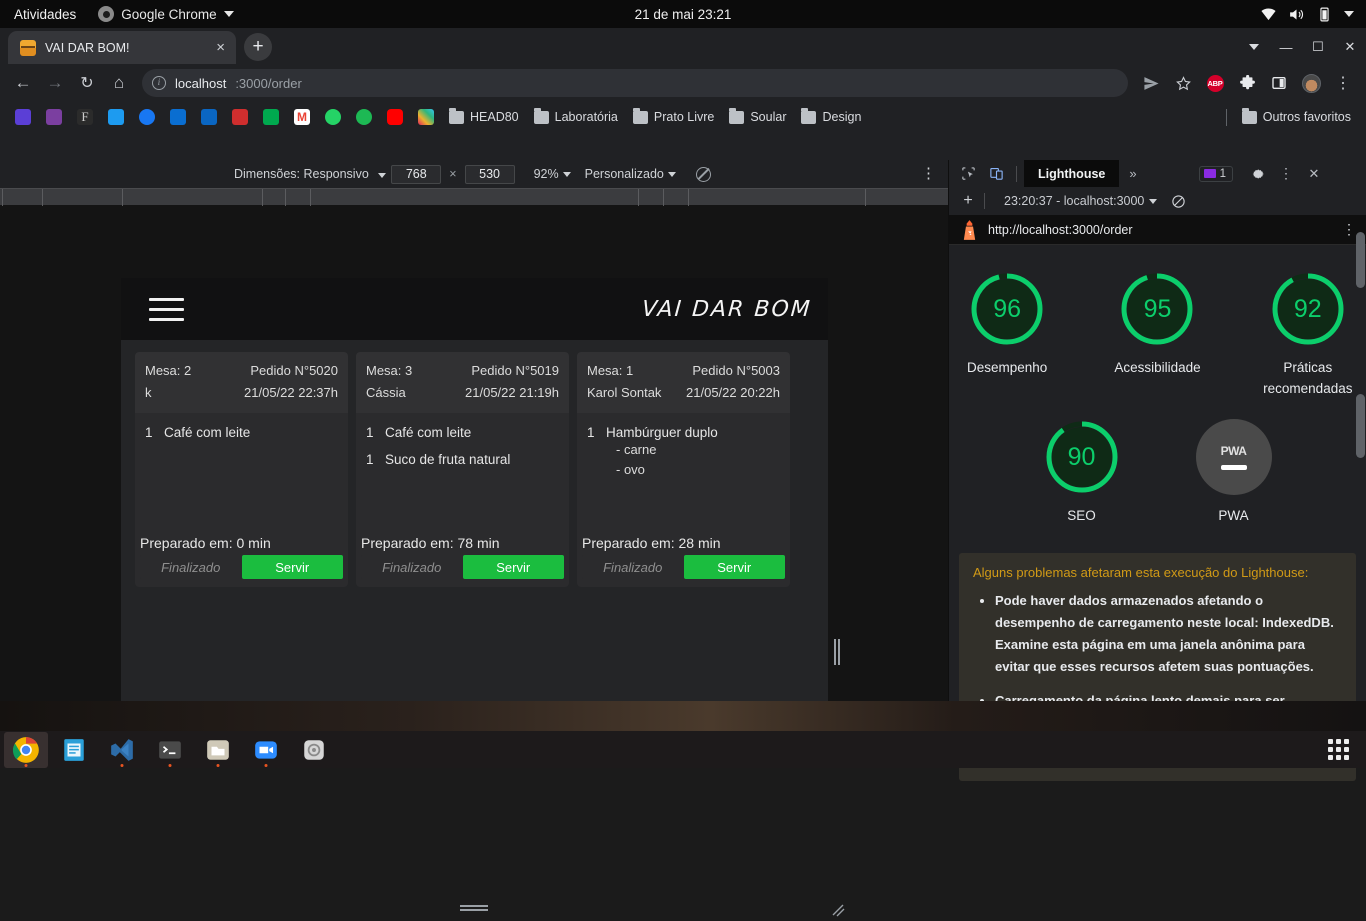 The image size is (1366, 921). What do you see at coordinates (591, 432) in the screenshot?
I see `item-quantity: 1` at bounding box center [591, 432].